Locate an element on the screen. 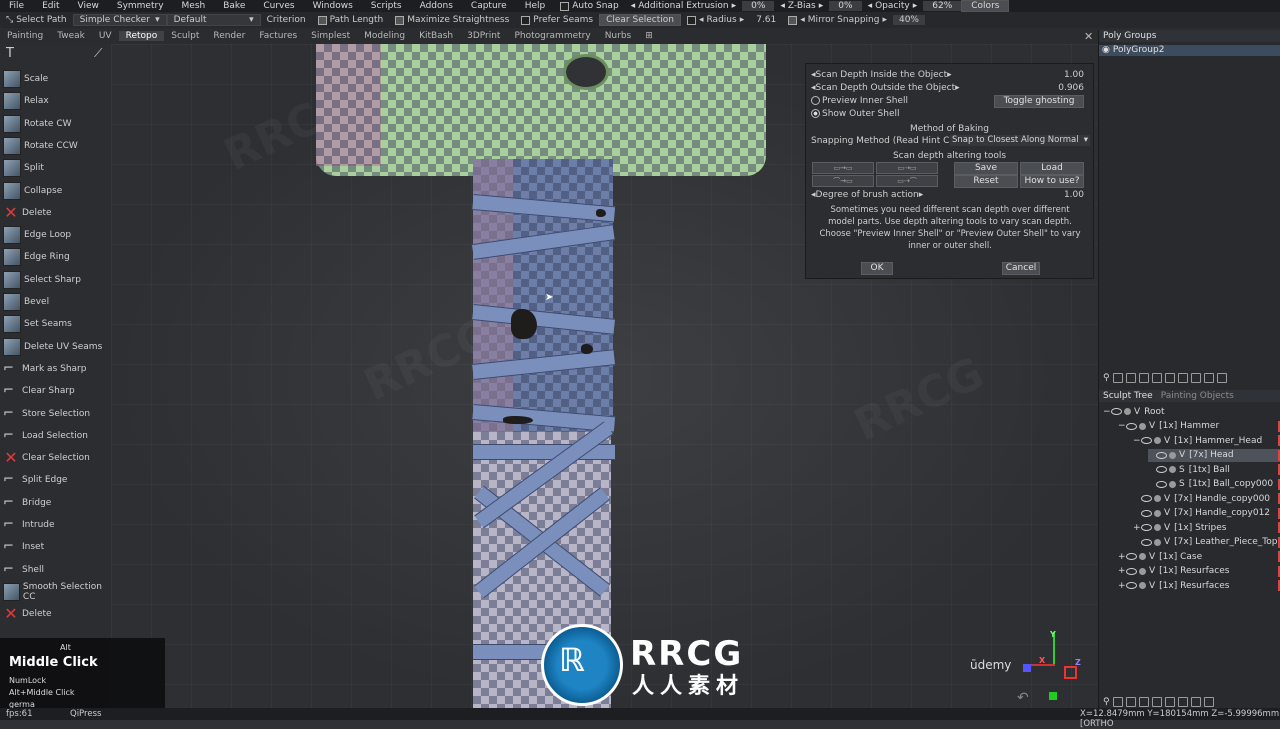 The width and height of the screenshot is (1280, 729). tab-render: Render is located at coordinates (229, 36).